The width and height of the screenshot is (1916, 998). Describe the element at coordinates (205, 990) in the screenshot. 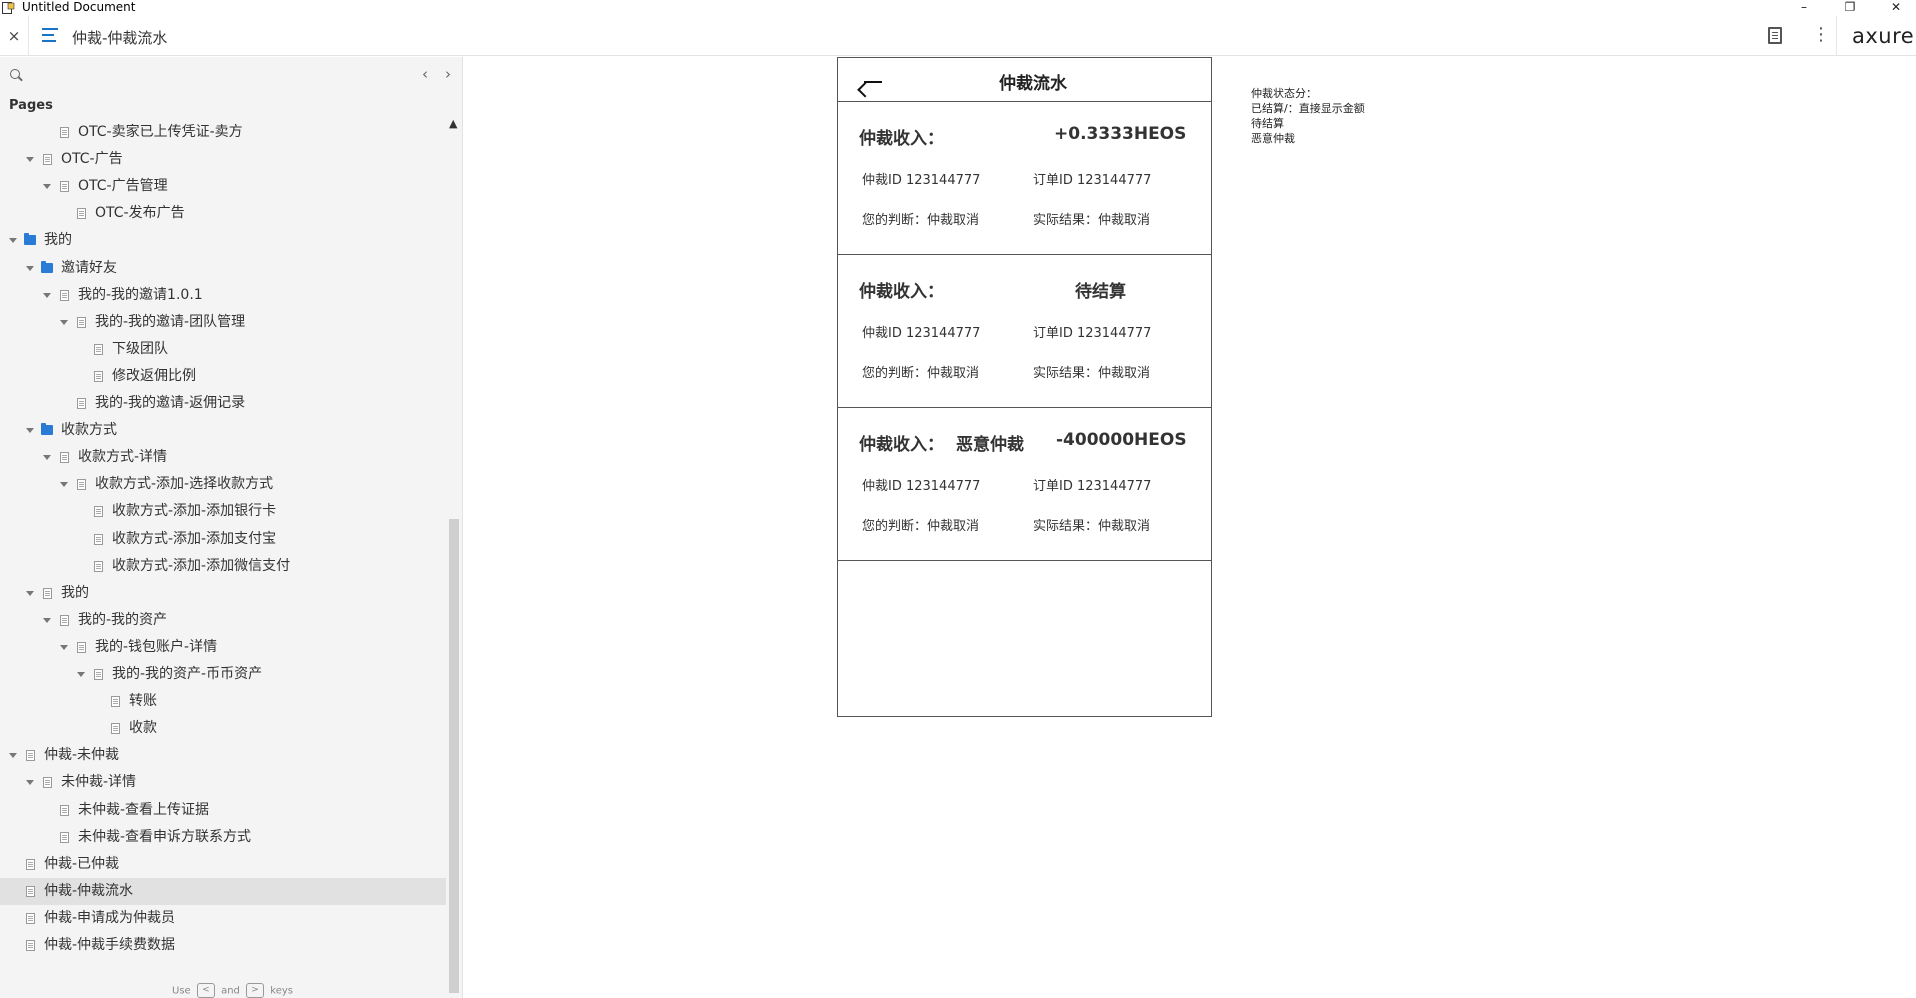

I see `left-key-icon: <` at that location.